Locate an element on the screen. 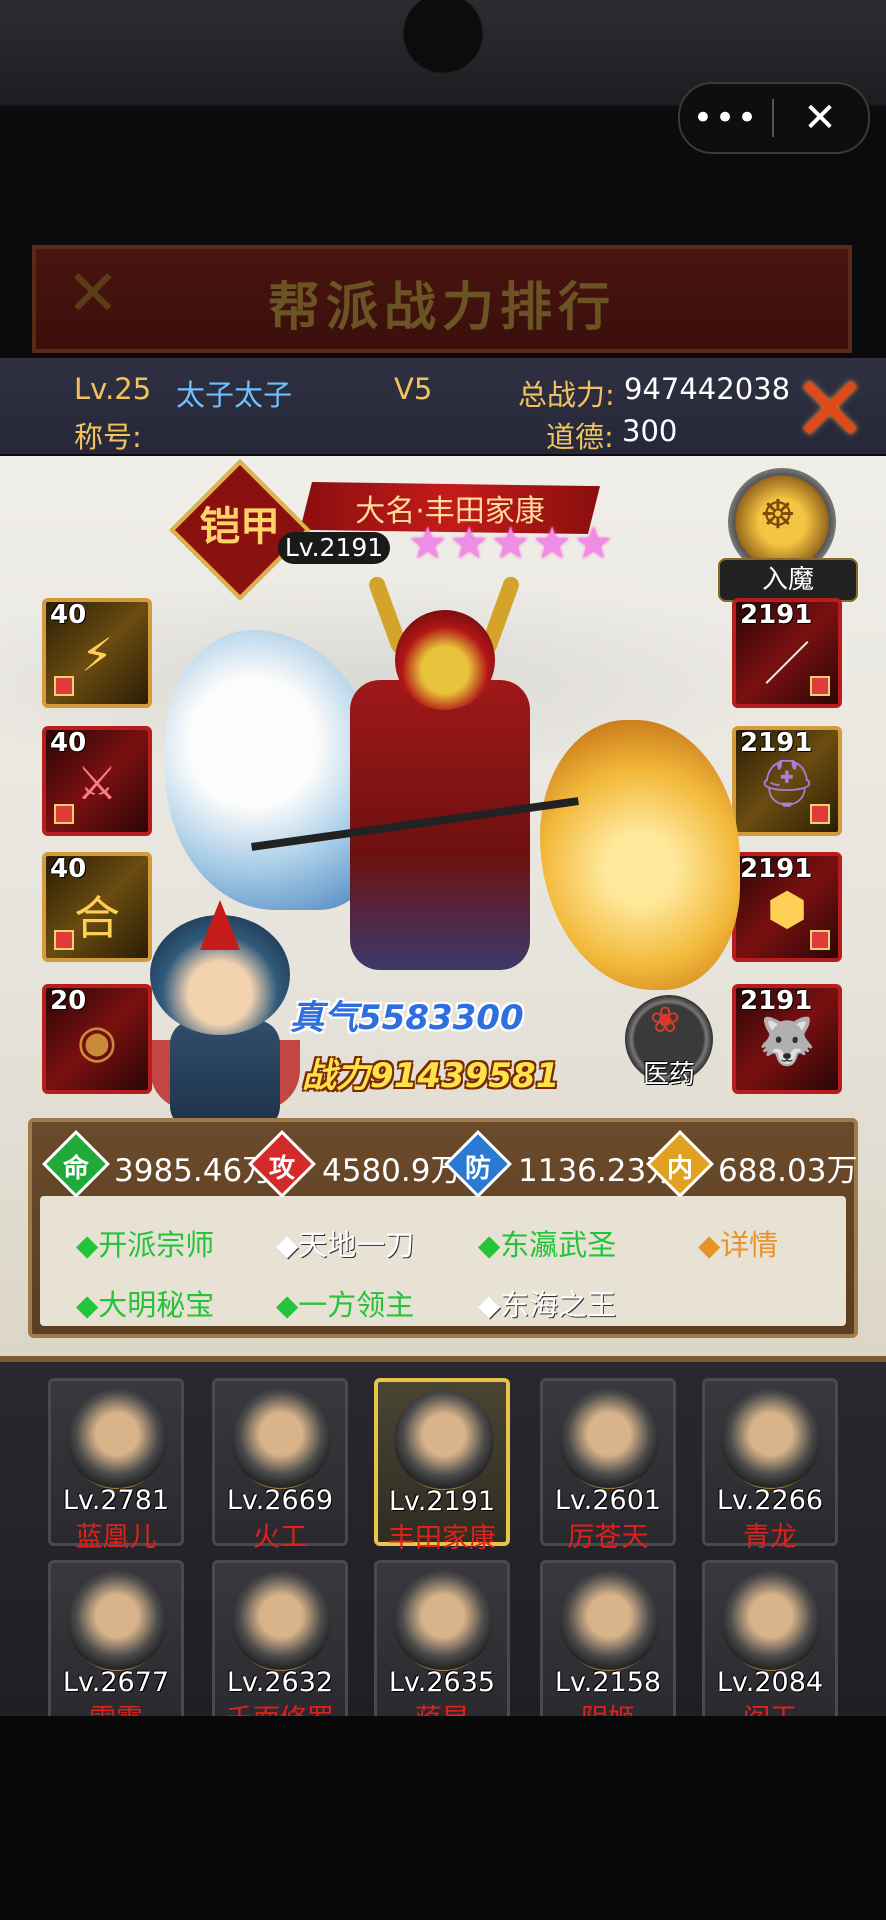 Image resolution: width=886 pixels, height=1920 pixels. defense-label: 防 is located at coordinates (477, 1169).